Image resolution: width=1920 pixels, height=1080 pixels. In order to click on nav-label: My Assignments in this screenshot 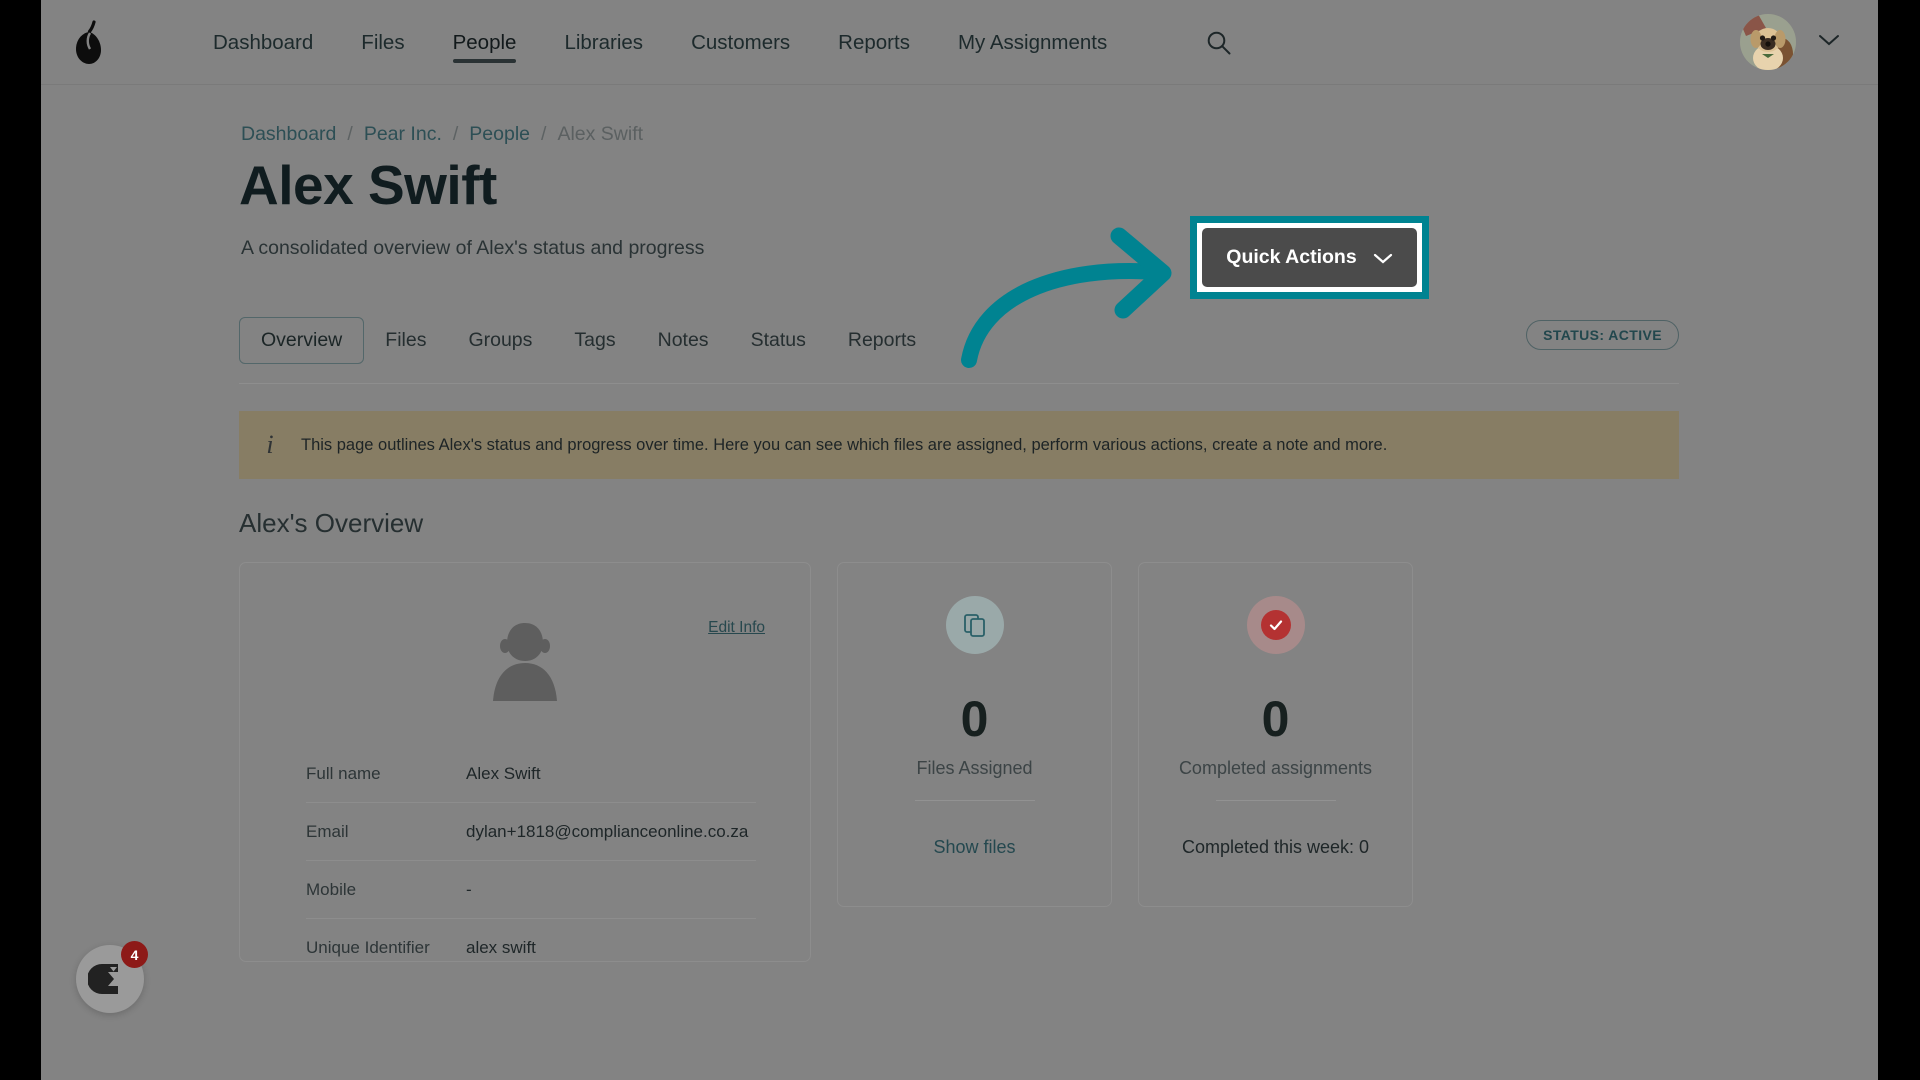, I will do `click(1032, 42)`.